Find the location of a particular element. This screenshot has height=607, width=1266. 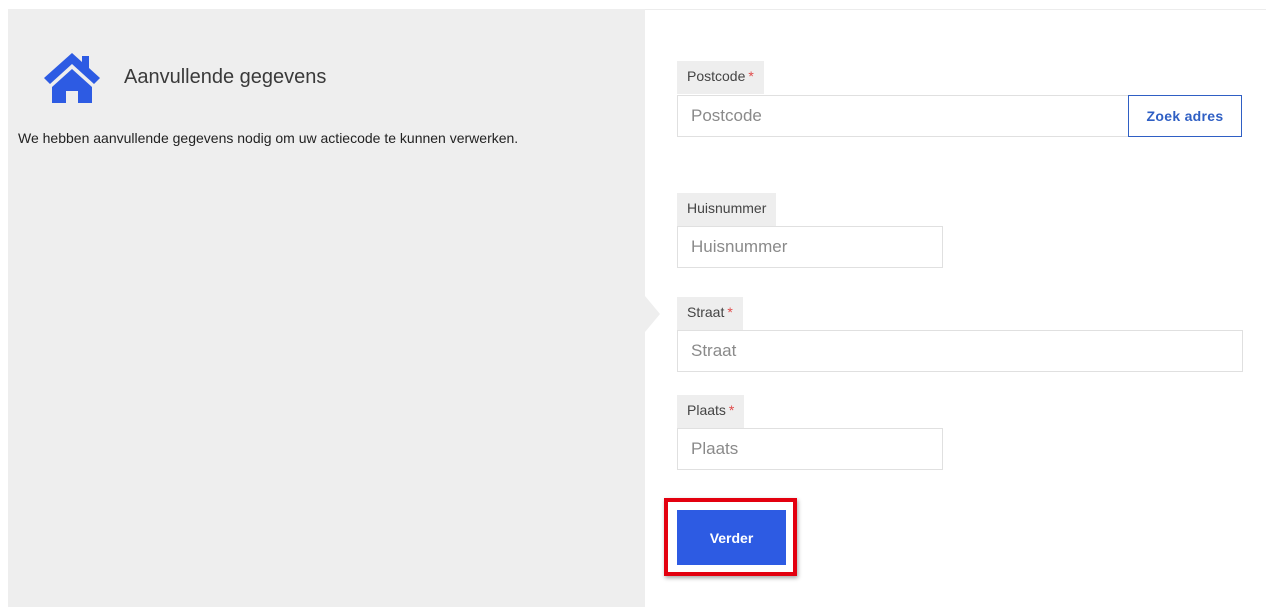

straat-label-text: Straat is located at coordinates (706, 312).